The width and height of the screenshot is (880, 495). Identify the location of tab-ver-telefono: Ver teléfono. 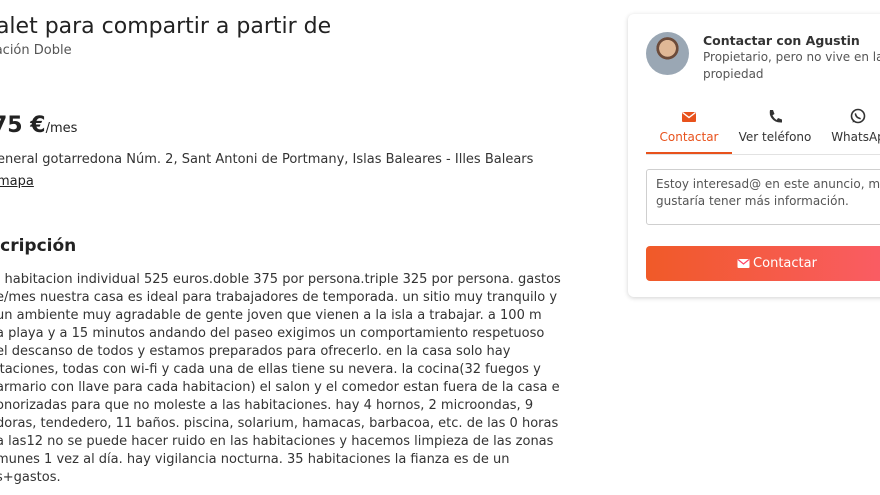
(775, 128).